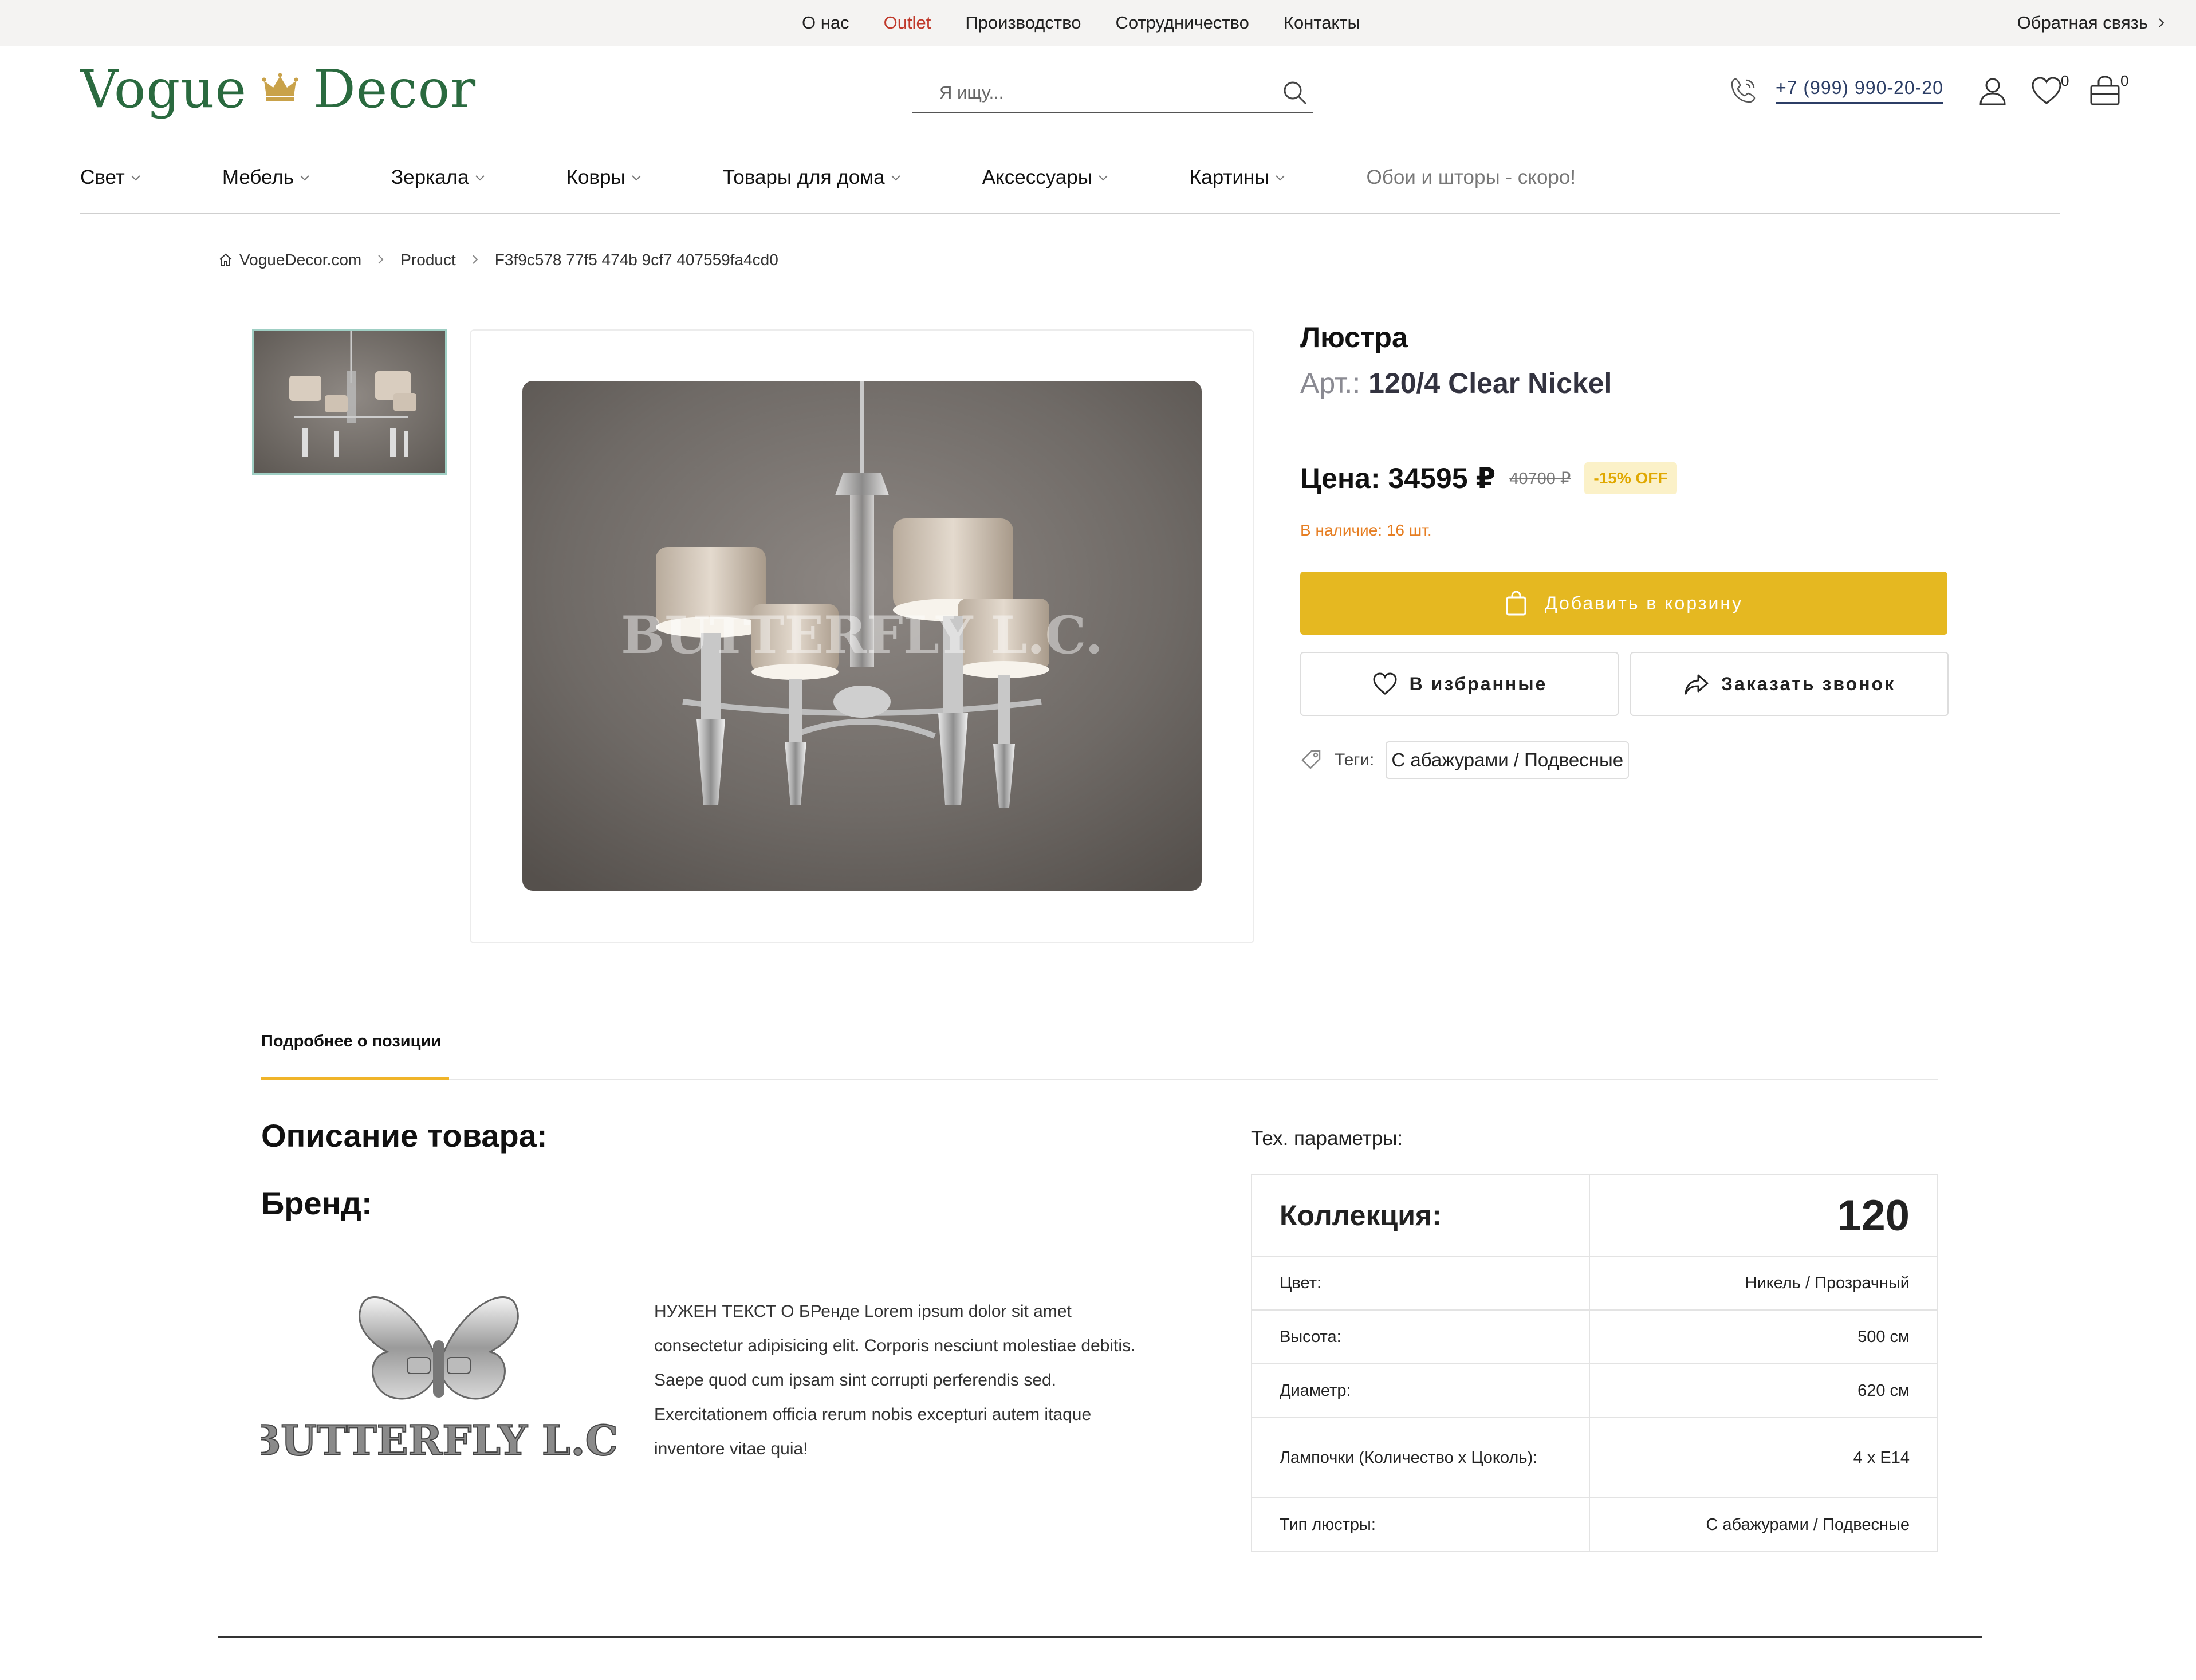  What do you see at coordinates (2065, 80) in the screenshot?
I see `wishlist-count: 0` at bounding box center [2065, 80].